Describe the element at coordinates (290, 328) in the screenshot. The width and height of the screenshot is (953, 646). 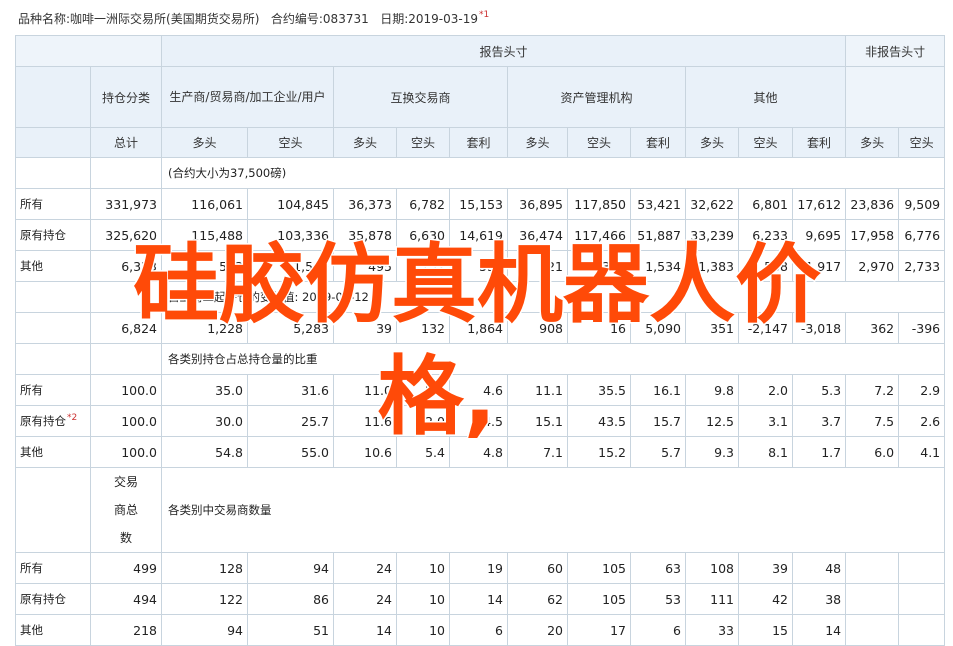
I see `value-cell: 5,283` at that location.